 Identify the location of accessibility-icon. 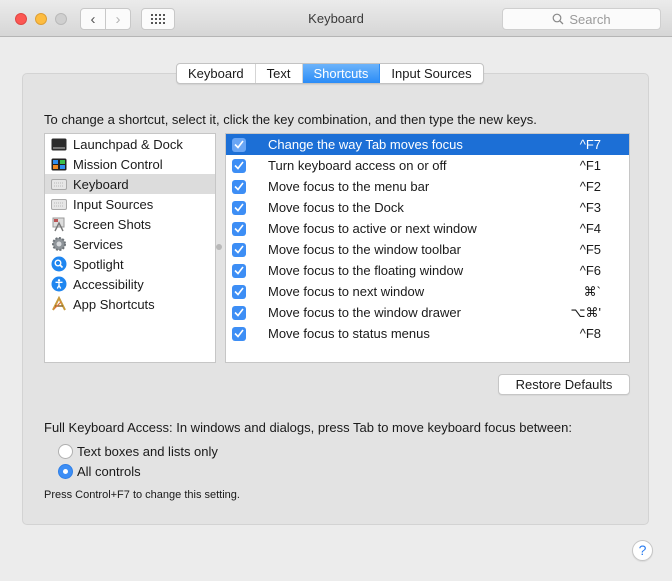
(59, 284).